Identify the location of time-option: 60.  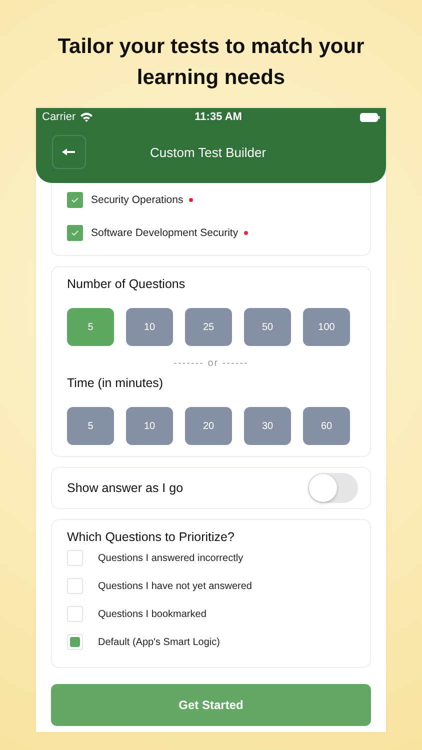
(326, 426).